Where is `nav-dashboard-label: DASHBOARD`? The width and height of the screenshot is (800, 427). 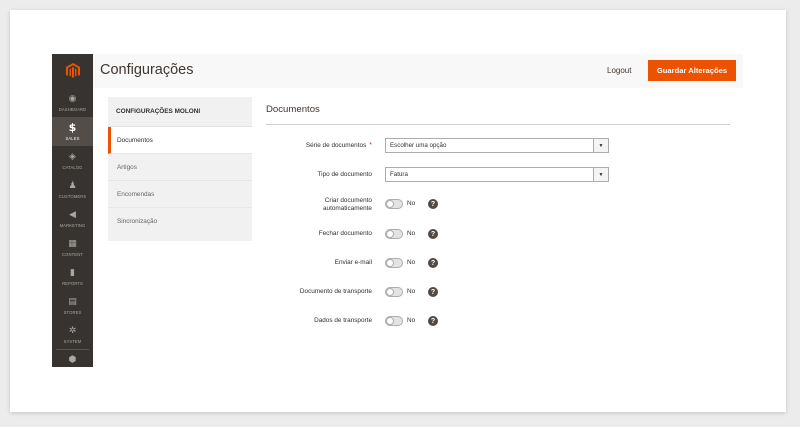
nav-dashboard-label: DASHBOARD is located at coordinates (72, 109).